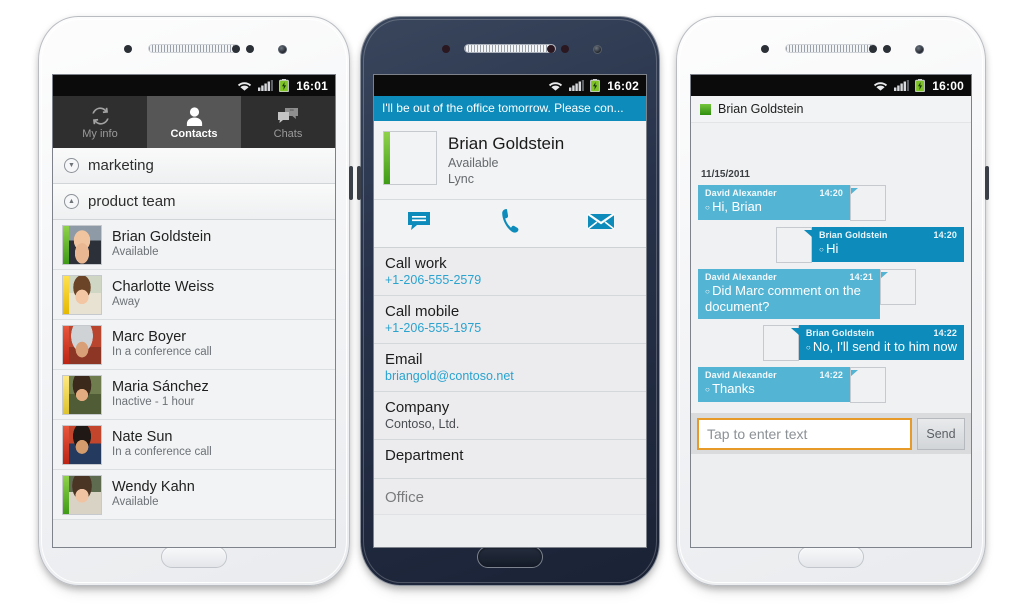 Image resolution: width=1024 pixels, height=616 pixels. I want to click on card-field-call-work: Call work +1-206-555-2579, so click(510, 271).